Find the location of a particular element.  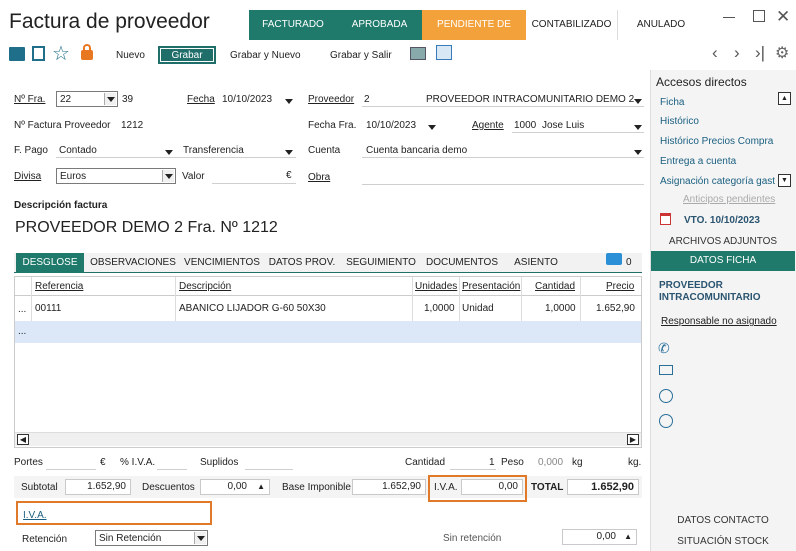

folder-icon is located at coordinates (17, 54).